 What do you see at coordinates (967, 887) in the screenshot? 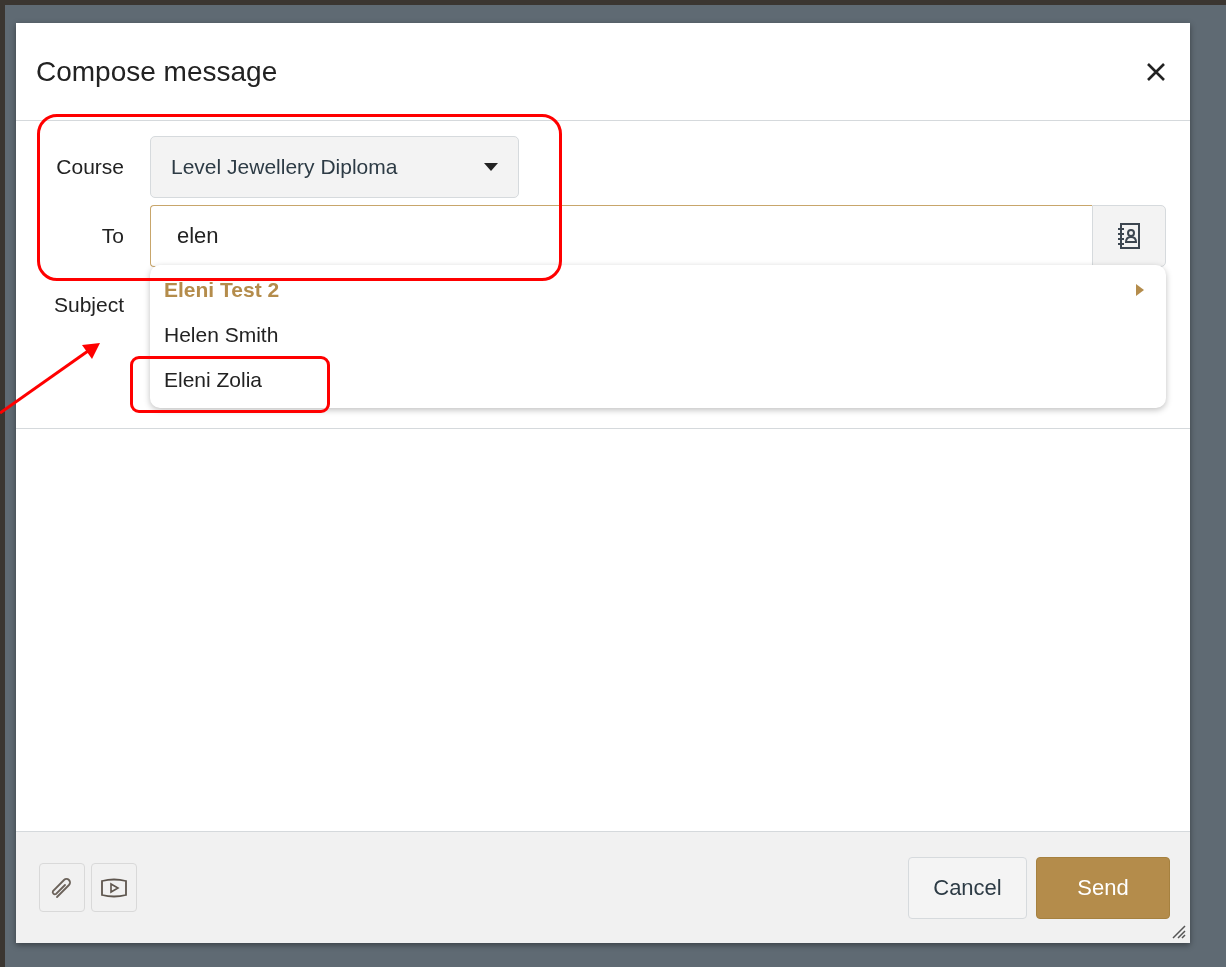
I see `cancel-button: Cancel` at bounding box center [967, 887].